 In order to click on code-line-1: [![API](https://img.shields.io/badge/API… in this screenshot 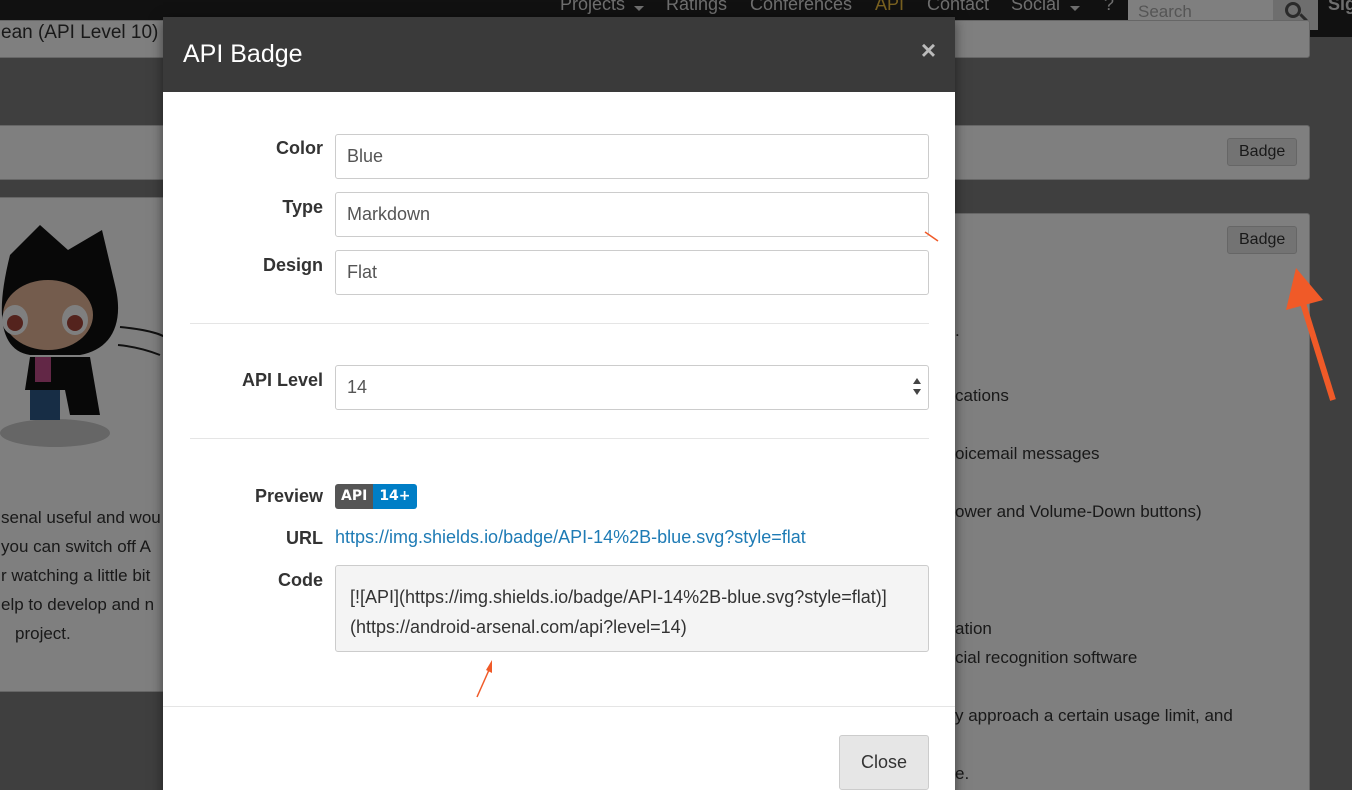, I will do `click(618, 597)`.